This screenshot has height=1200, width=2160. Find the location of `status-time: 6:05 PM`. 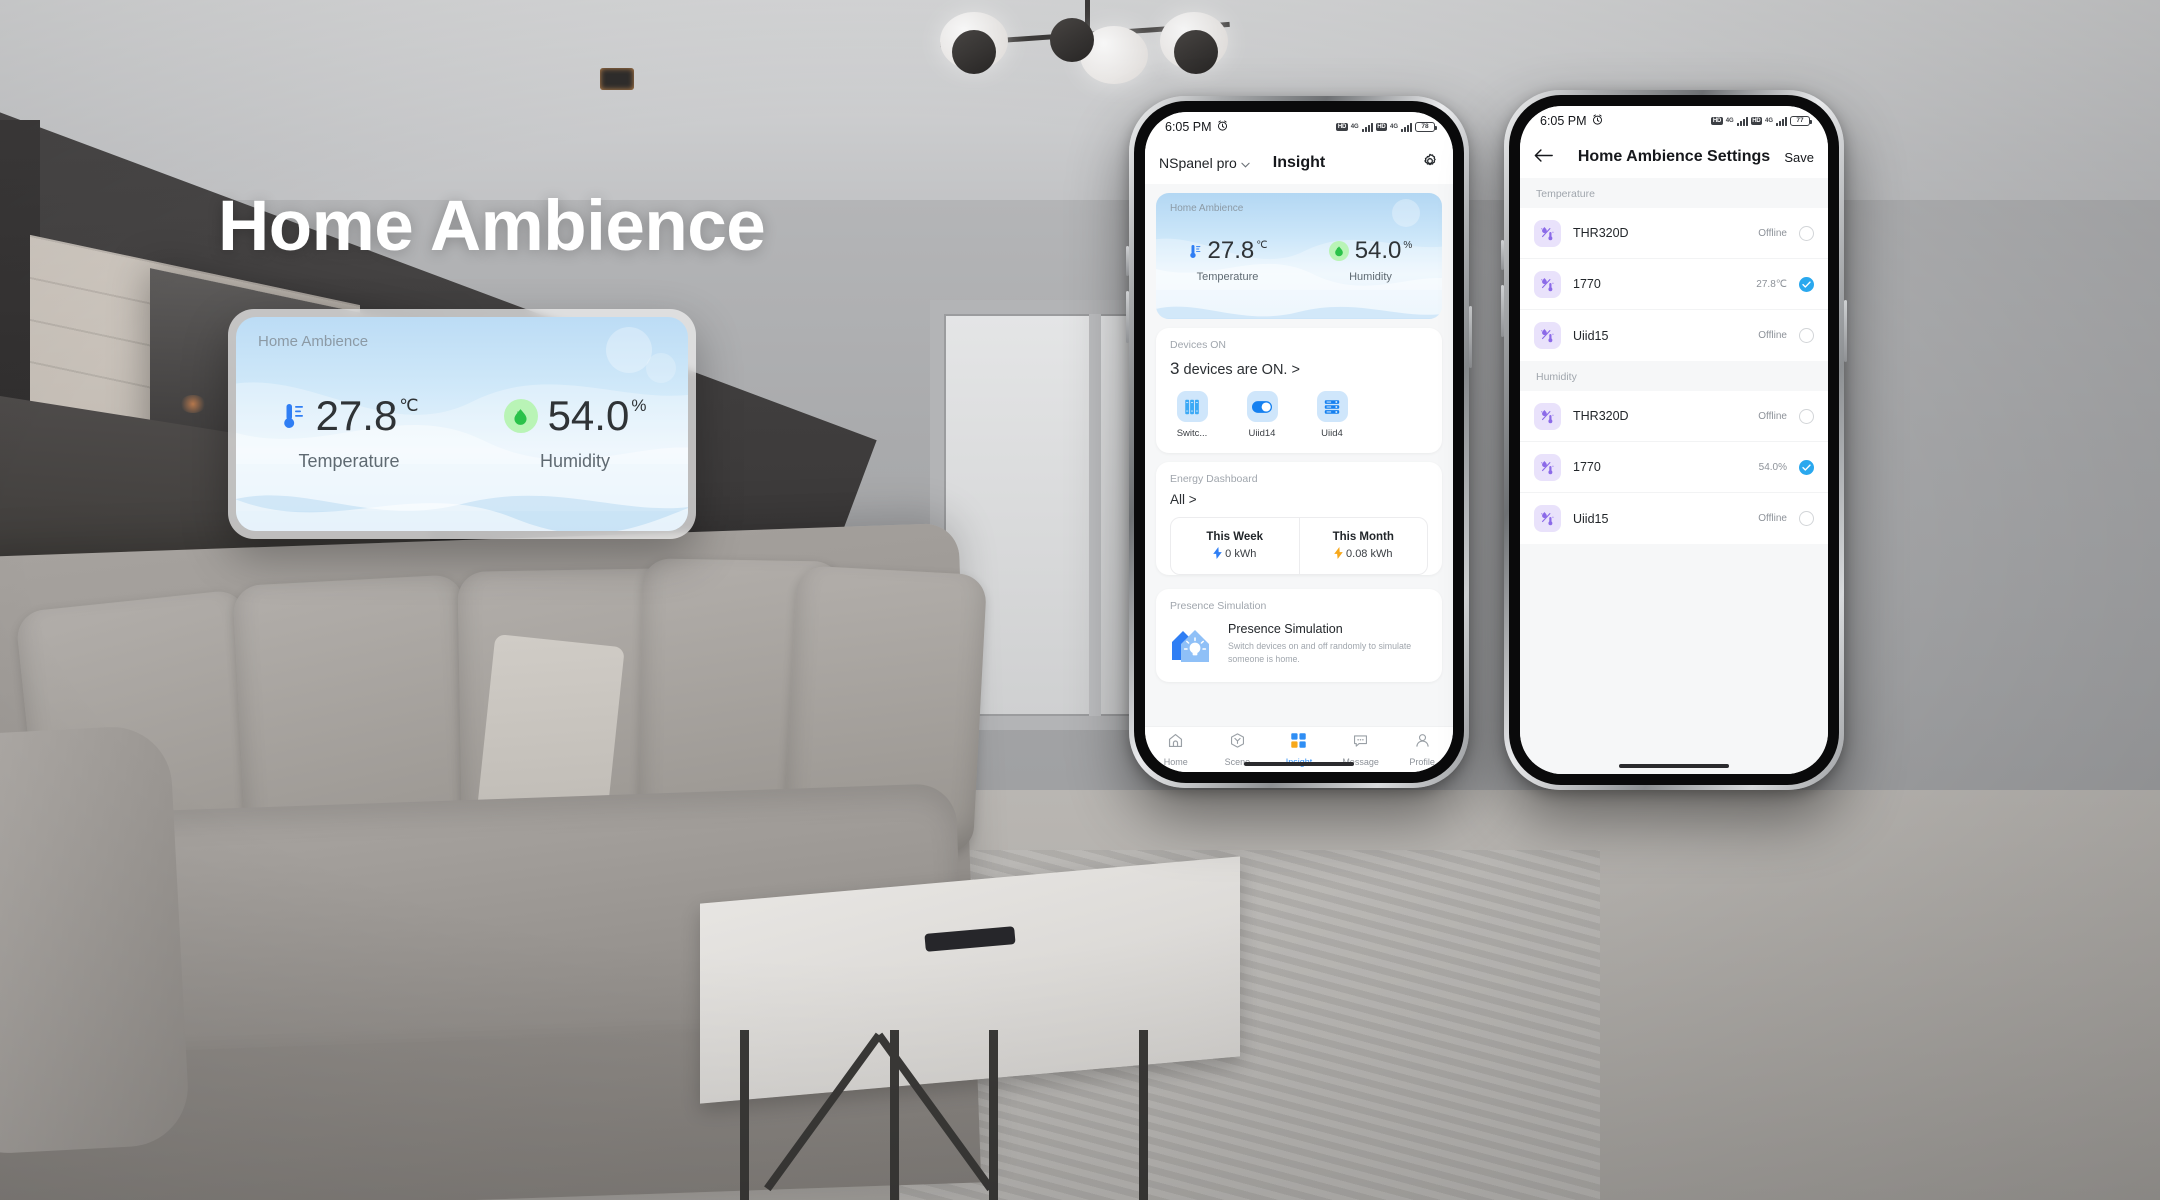

status-time: 6:05 PM is located at coordinates (1188, 127).